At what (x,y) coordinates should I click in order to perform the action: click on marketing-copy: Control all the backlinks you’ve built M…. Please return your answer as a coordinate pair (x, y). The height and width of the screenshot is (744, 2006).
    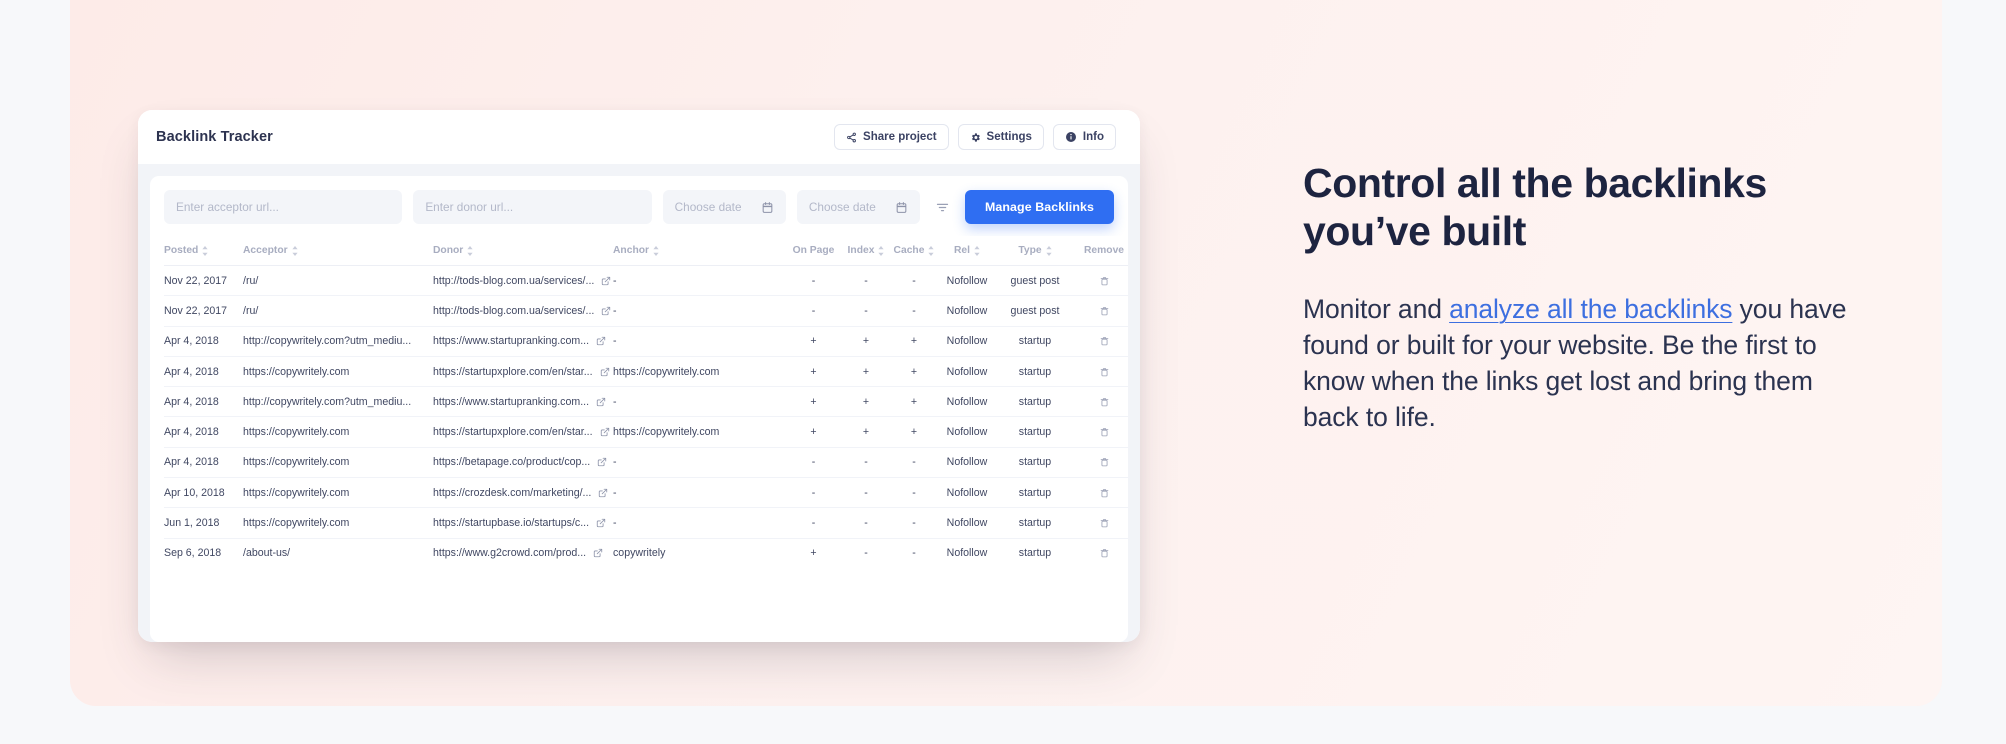
    Looking at the image, I should click on (1575, 297).